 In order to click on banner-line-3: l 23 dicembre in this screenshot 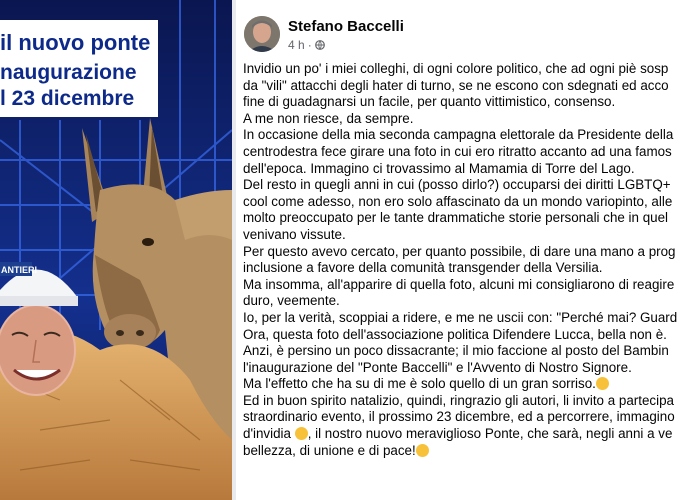, I will do `click(67, 98)`.